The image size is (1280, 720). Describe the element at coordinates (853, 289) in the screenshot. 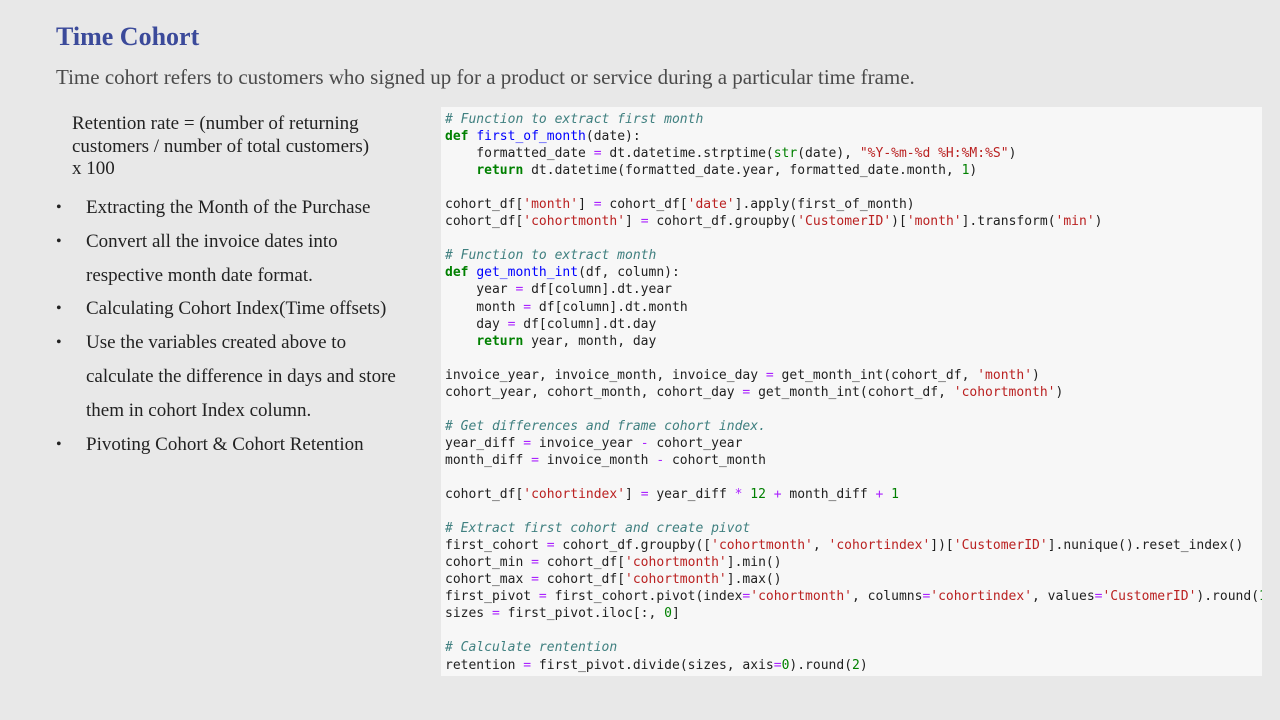

I see `code-line: year = df[column].dt.year` at that location.